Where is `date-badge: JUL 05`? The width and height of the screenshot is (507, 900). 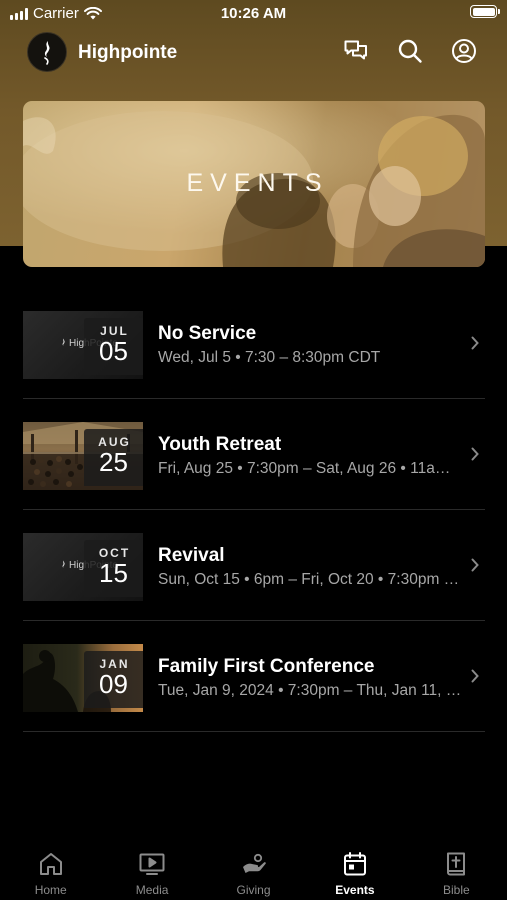 date-badge: JUL 05 is located at coordinates (113, 346).